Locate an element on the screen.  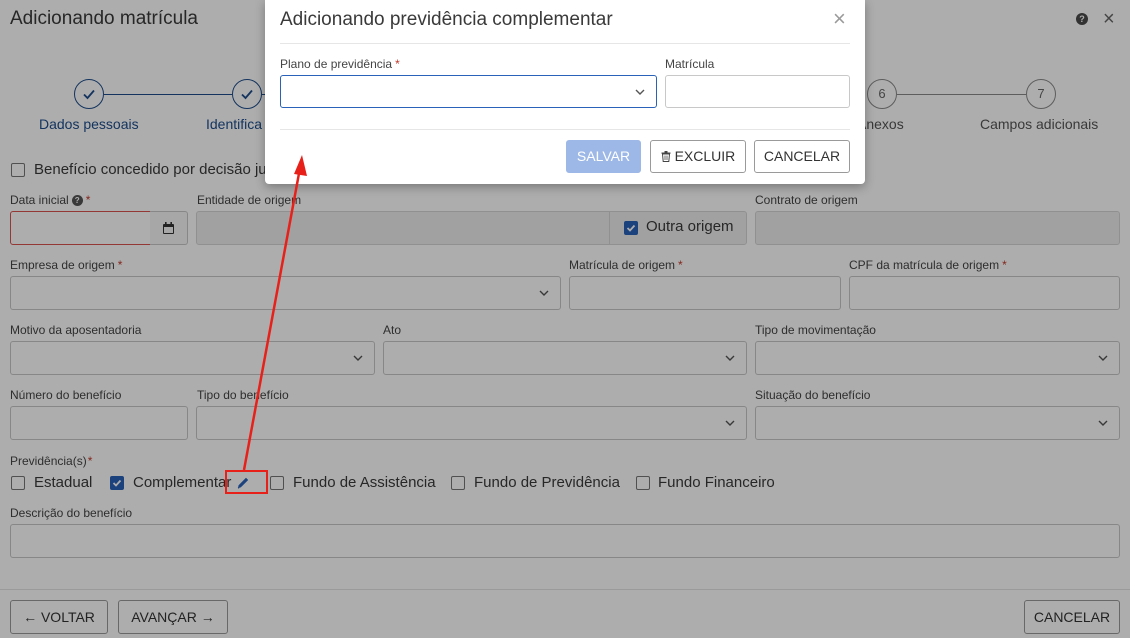
excluir-label: EXCLUIR is located at coordinates (705, 156).